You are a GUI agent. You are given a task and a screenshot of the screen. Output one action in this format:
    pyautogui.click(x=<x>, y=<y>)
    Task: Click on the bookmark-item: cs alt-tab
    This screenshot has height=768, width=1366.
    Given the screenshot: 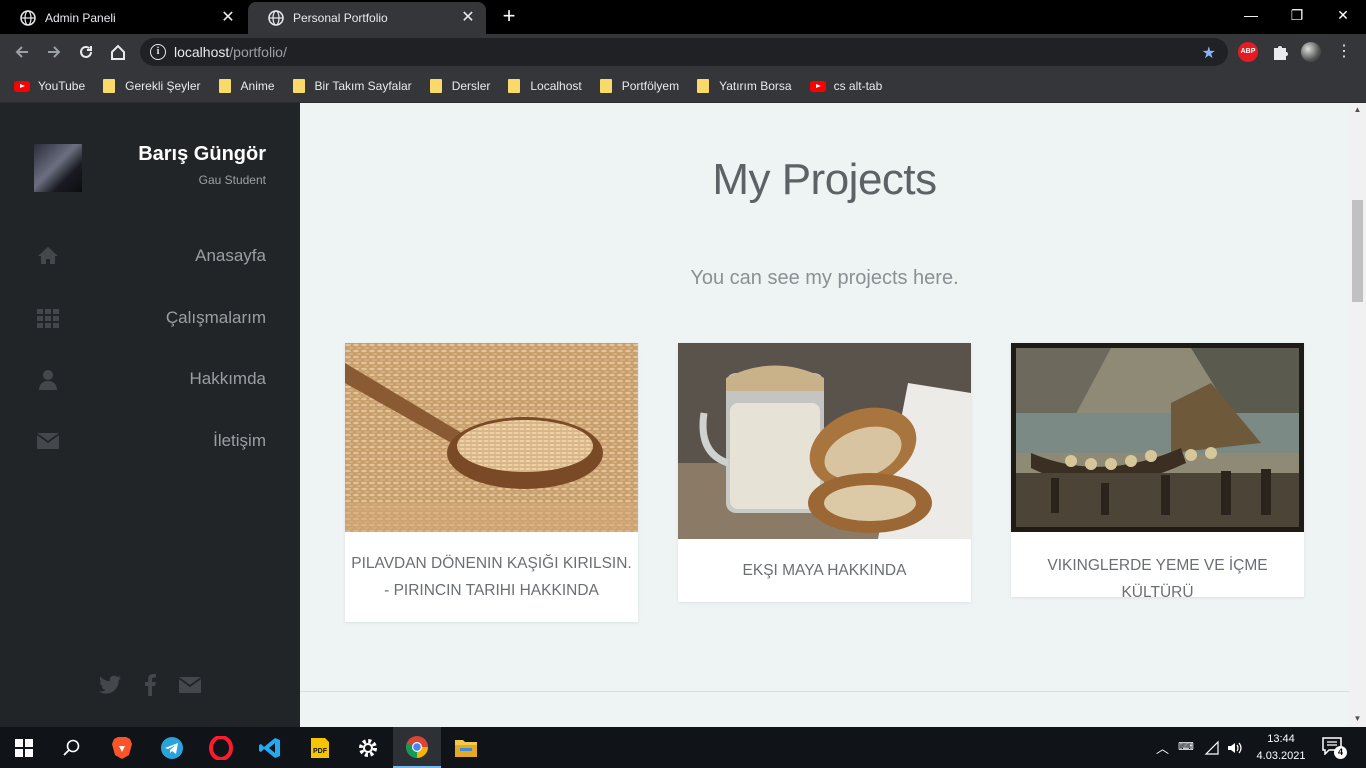 What is the action you would take?
    pyautogui.click(x=845, y=86)
    